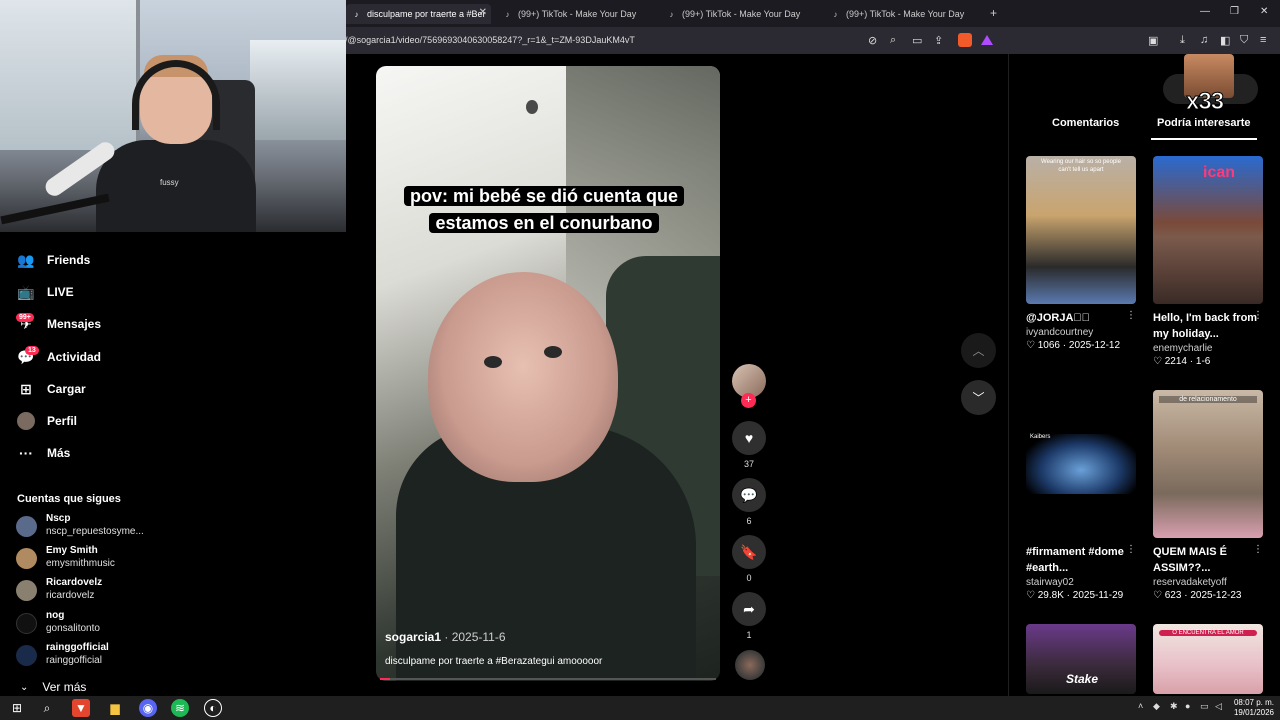 Image resolution: width=1280 pixels, height=720 pixels. What do you see at coordinates (47, 421) in the screenshot?
I see `sidebar-item-profile: Perfil` at bounding box center [47, 421].